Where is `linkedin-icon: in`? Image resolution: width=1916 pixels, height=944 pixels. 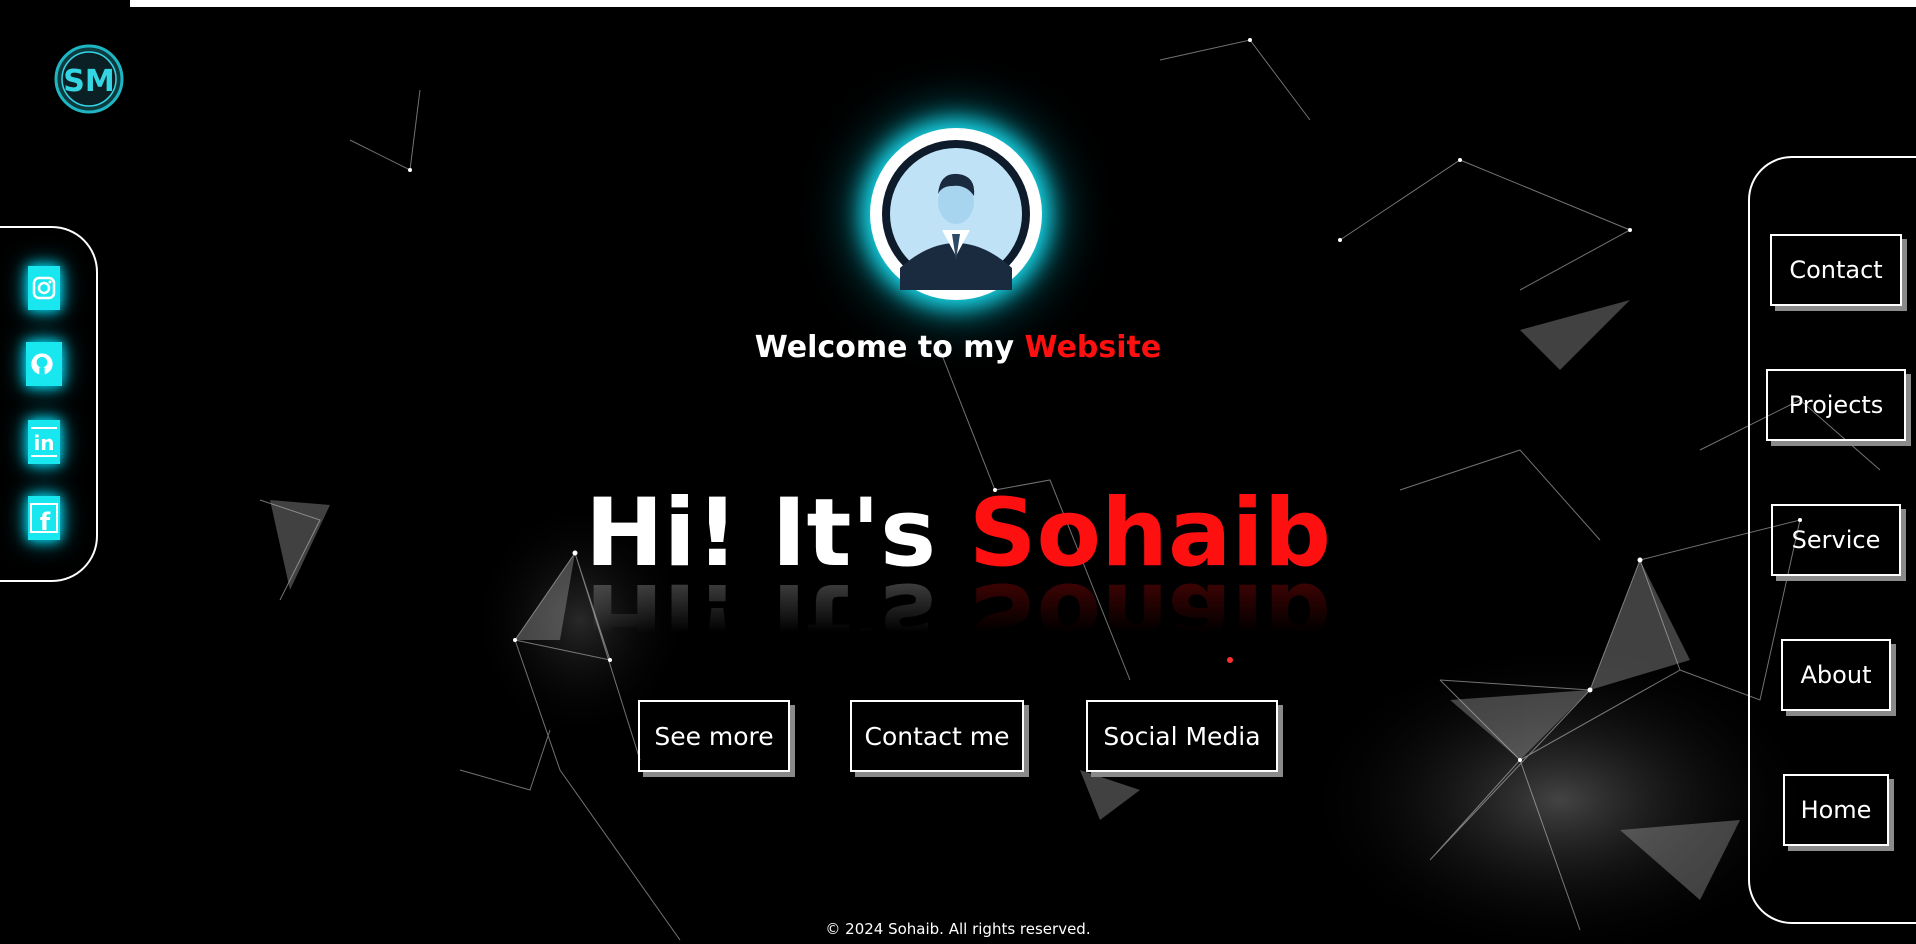 linkedin-icon: in is located at coordinates (44, 442).